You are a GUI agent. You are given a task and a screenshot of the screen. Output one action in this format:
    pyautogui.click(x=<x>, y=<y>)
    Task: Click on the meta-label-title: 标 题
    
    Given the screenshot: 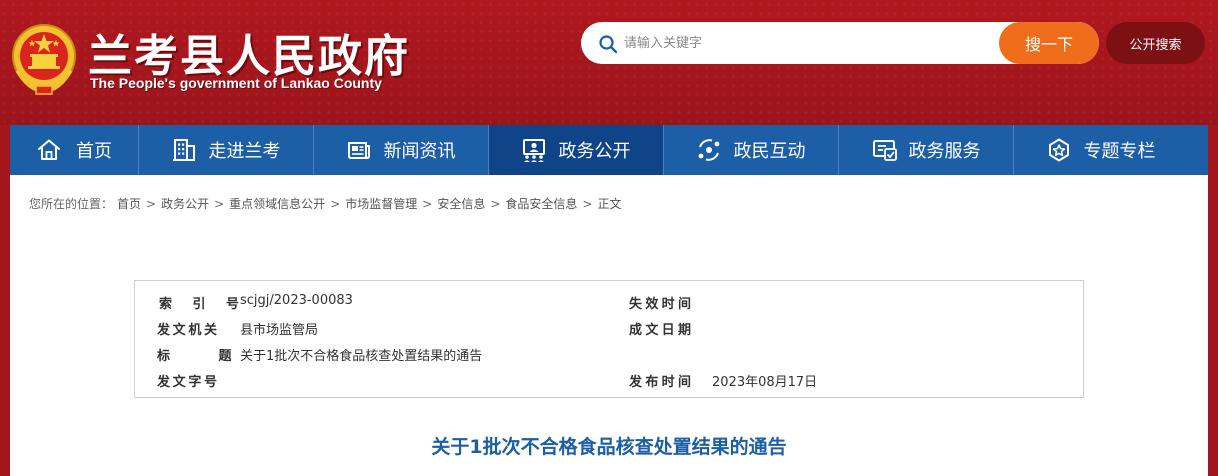 What is the action you would take?
    pyautogui.click(x=205, y=356)
    